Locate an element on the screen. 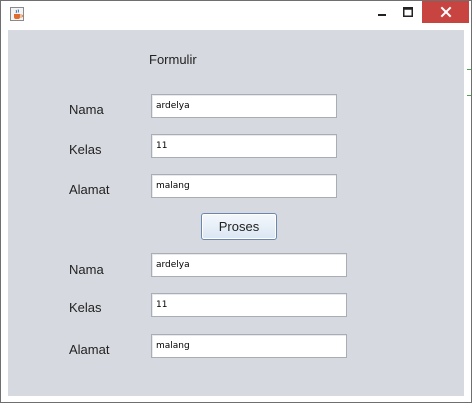 Image resolution: width=472 pixels, height=403 pixels. alamat-label: Alamat is located at coordinates (89, 189).